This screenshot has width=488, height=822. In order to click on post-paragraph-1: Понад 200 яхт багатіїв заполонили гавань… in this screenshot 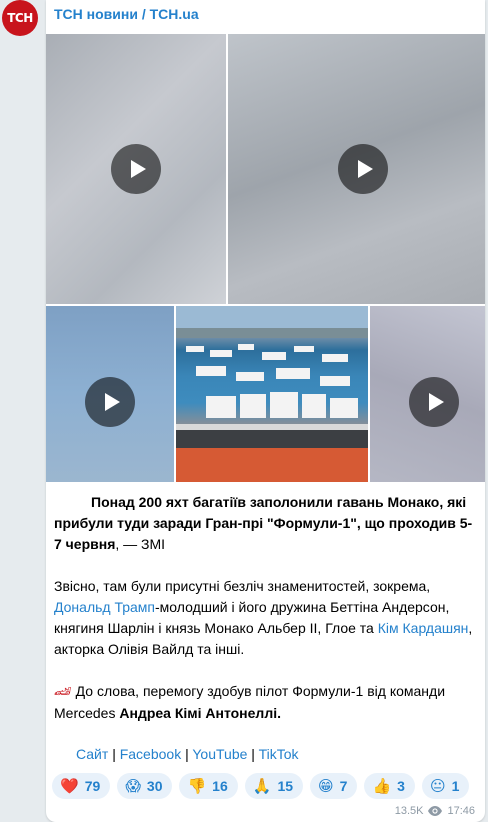, I will do `click(264, 523)`.